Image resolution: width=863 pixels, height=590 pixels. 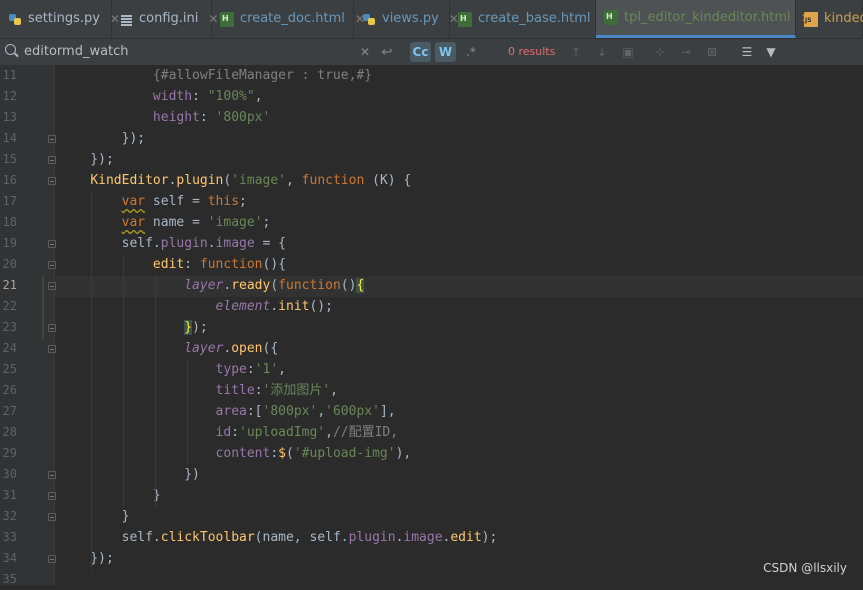 I want to click on search-results-count: 0 results, so click(x=532, y=51).